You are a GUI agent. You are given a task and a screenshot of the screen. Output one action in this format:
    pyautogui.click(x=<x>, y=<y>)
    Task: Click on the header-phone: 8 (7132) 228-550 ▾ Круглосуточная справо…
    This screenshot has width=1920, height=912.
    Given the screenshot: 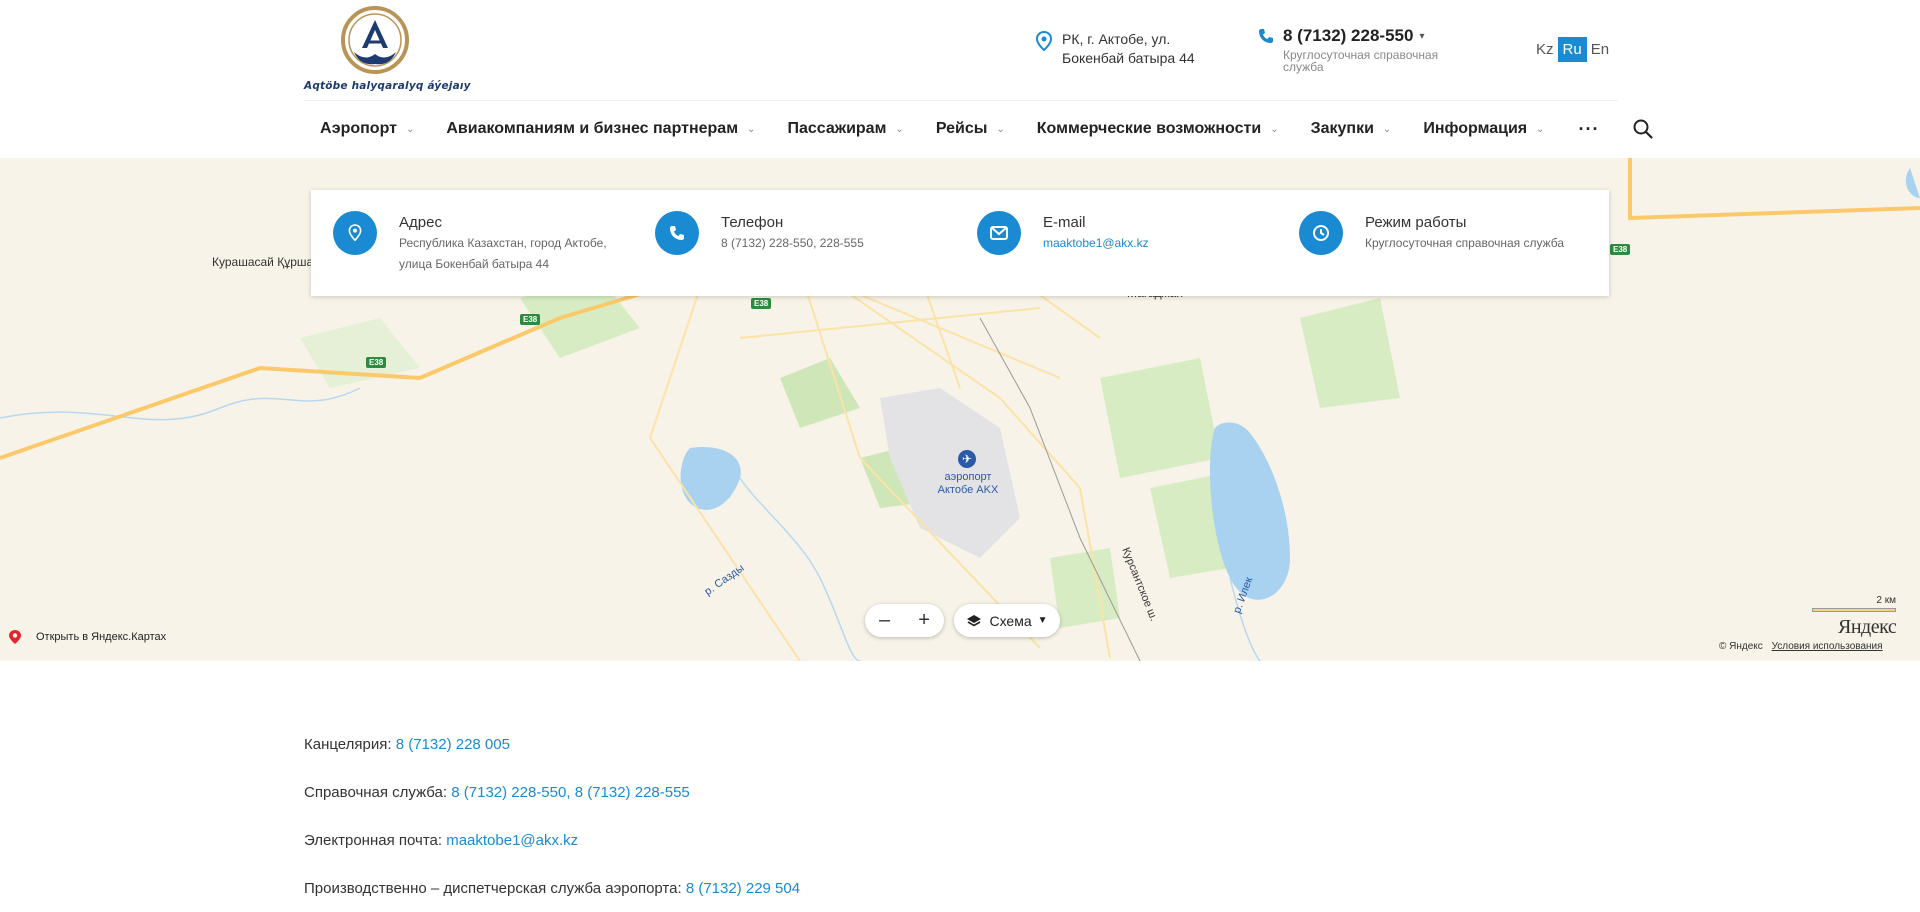 What is the action you would take?
    pyautogui.click(x=1365, y=49)
    